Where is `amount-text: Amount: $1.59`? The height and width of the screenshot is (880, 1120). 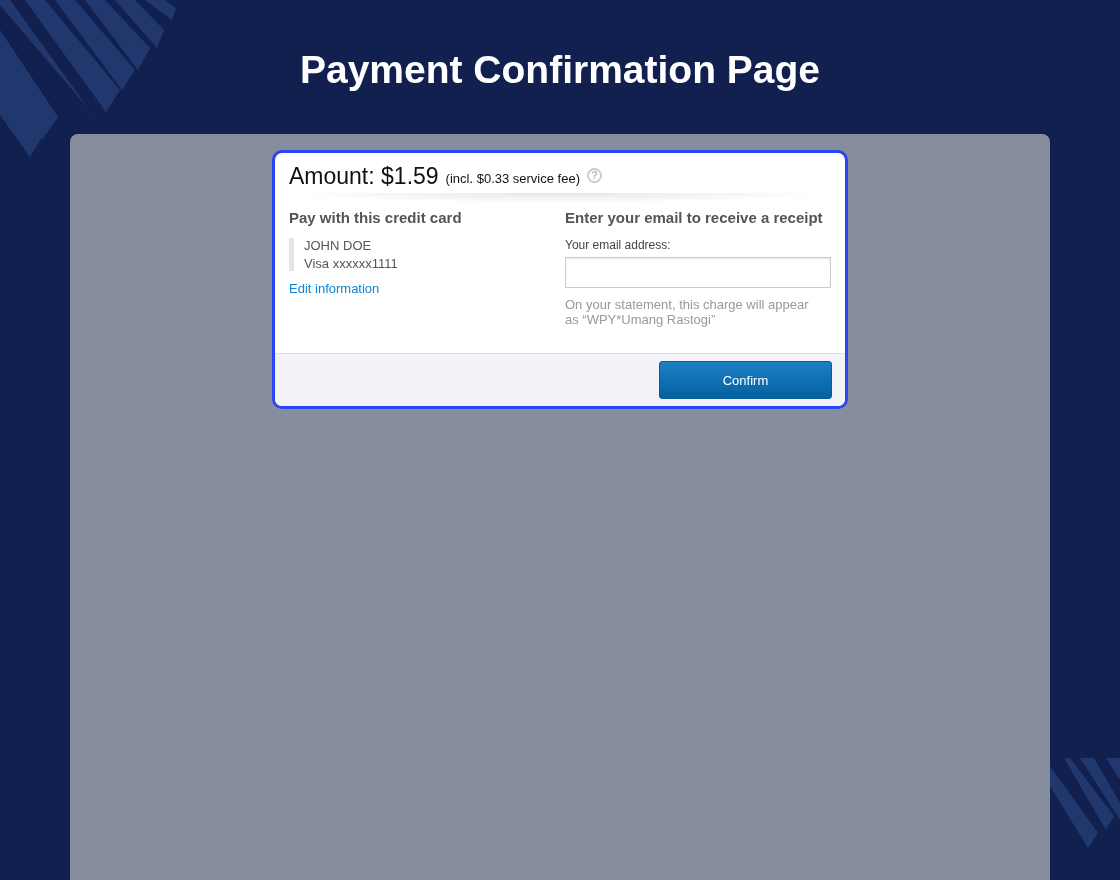 amount-text: Amount: $1.59 is located at coordinates (364, 176).